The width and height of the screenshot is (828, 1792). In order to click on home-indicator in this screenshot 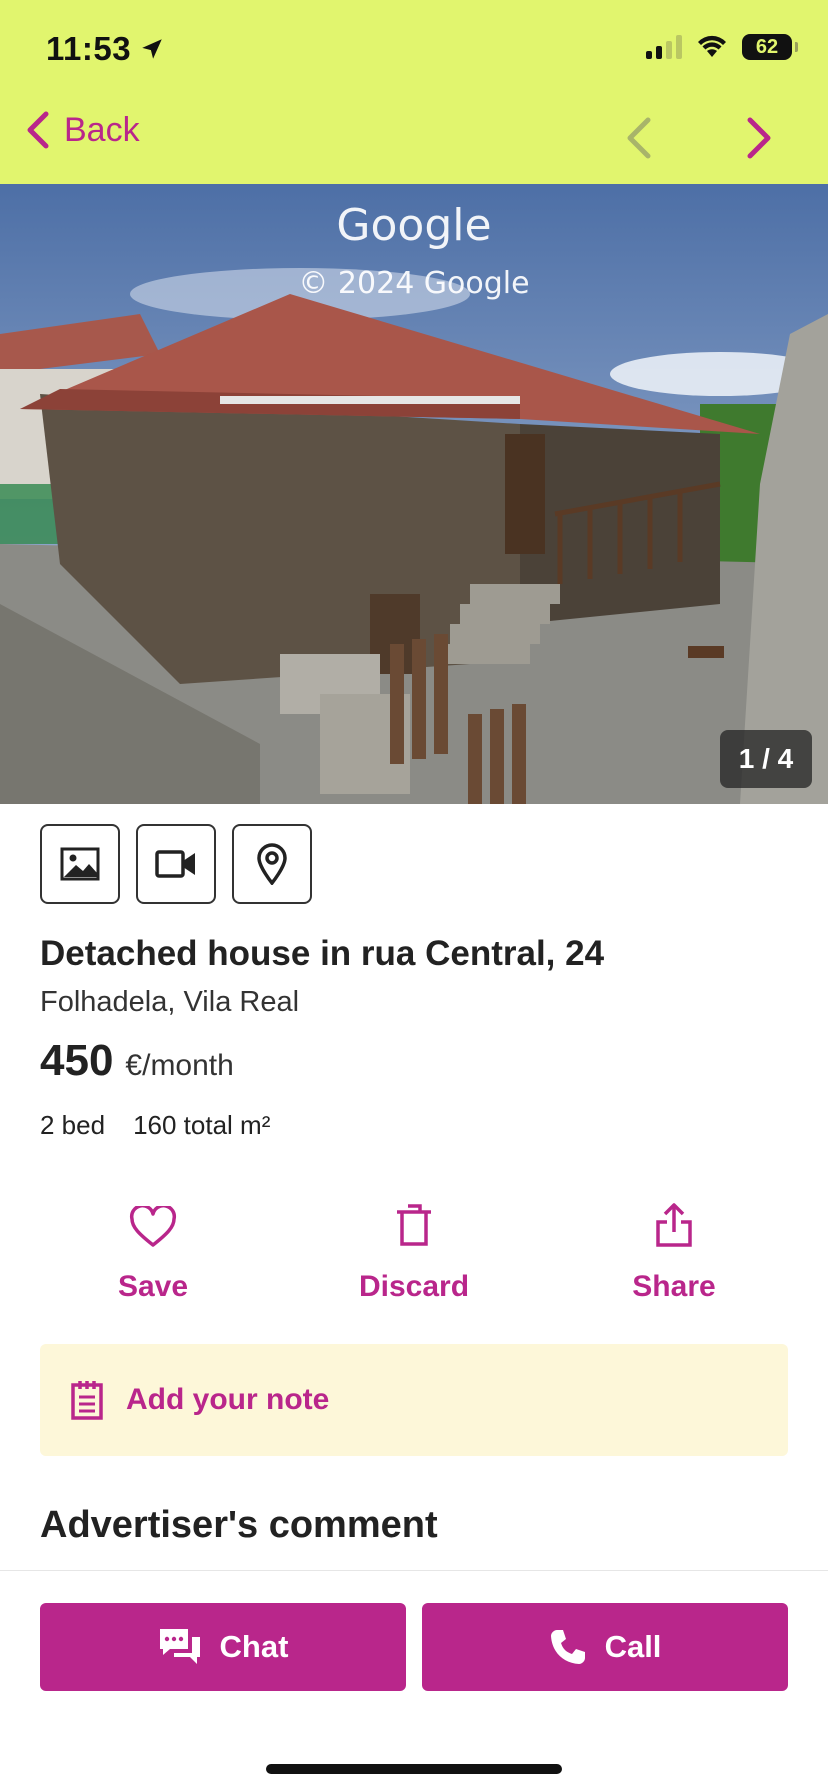, I will do `click(414, 1769)`.